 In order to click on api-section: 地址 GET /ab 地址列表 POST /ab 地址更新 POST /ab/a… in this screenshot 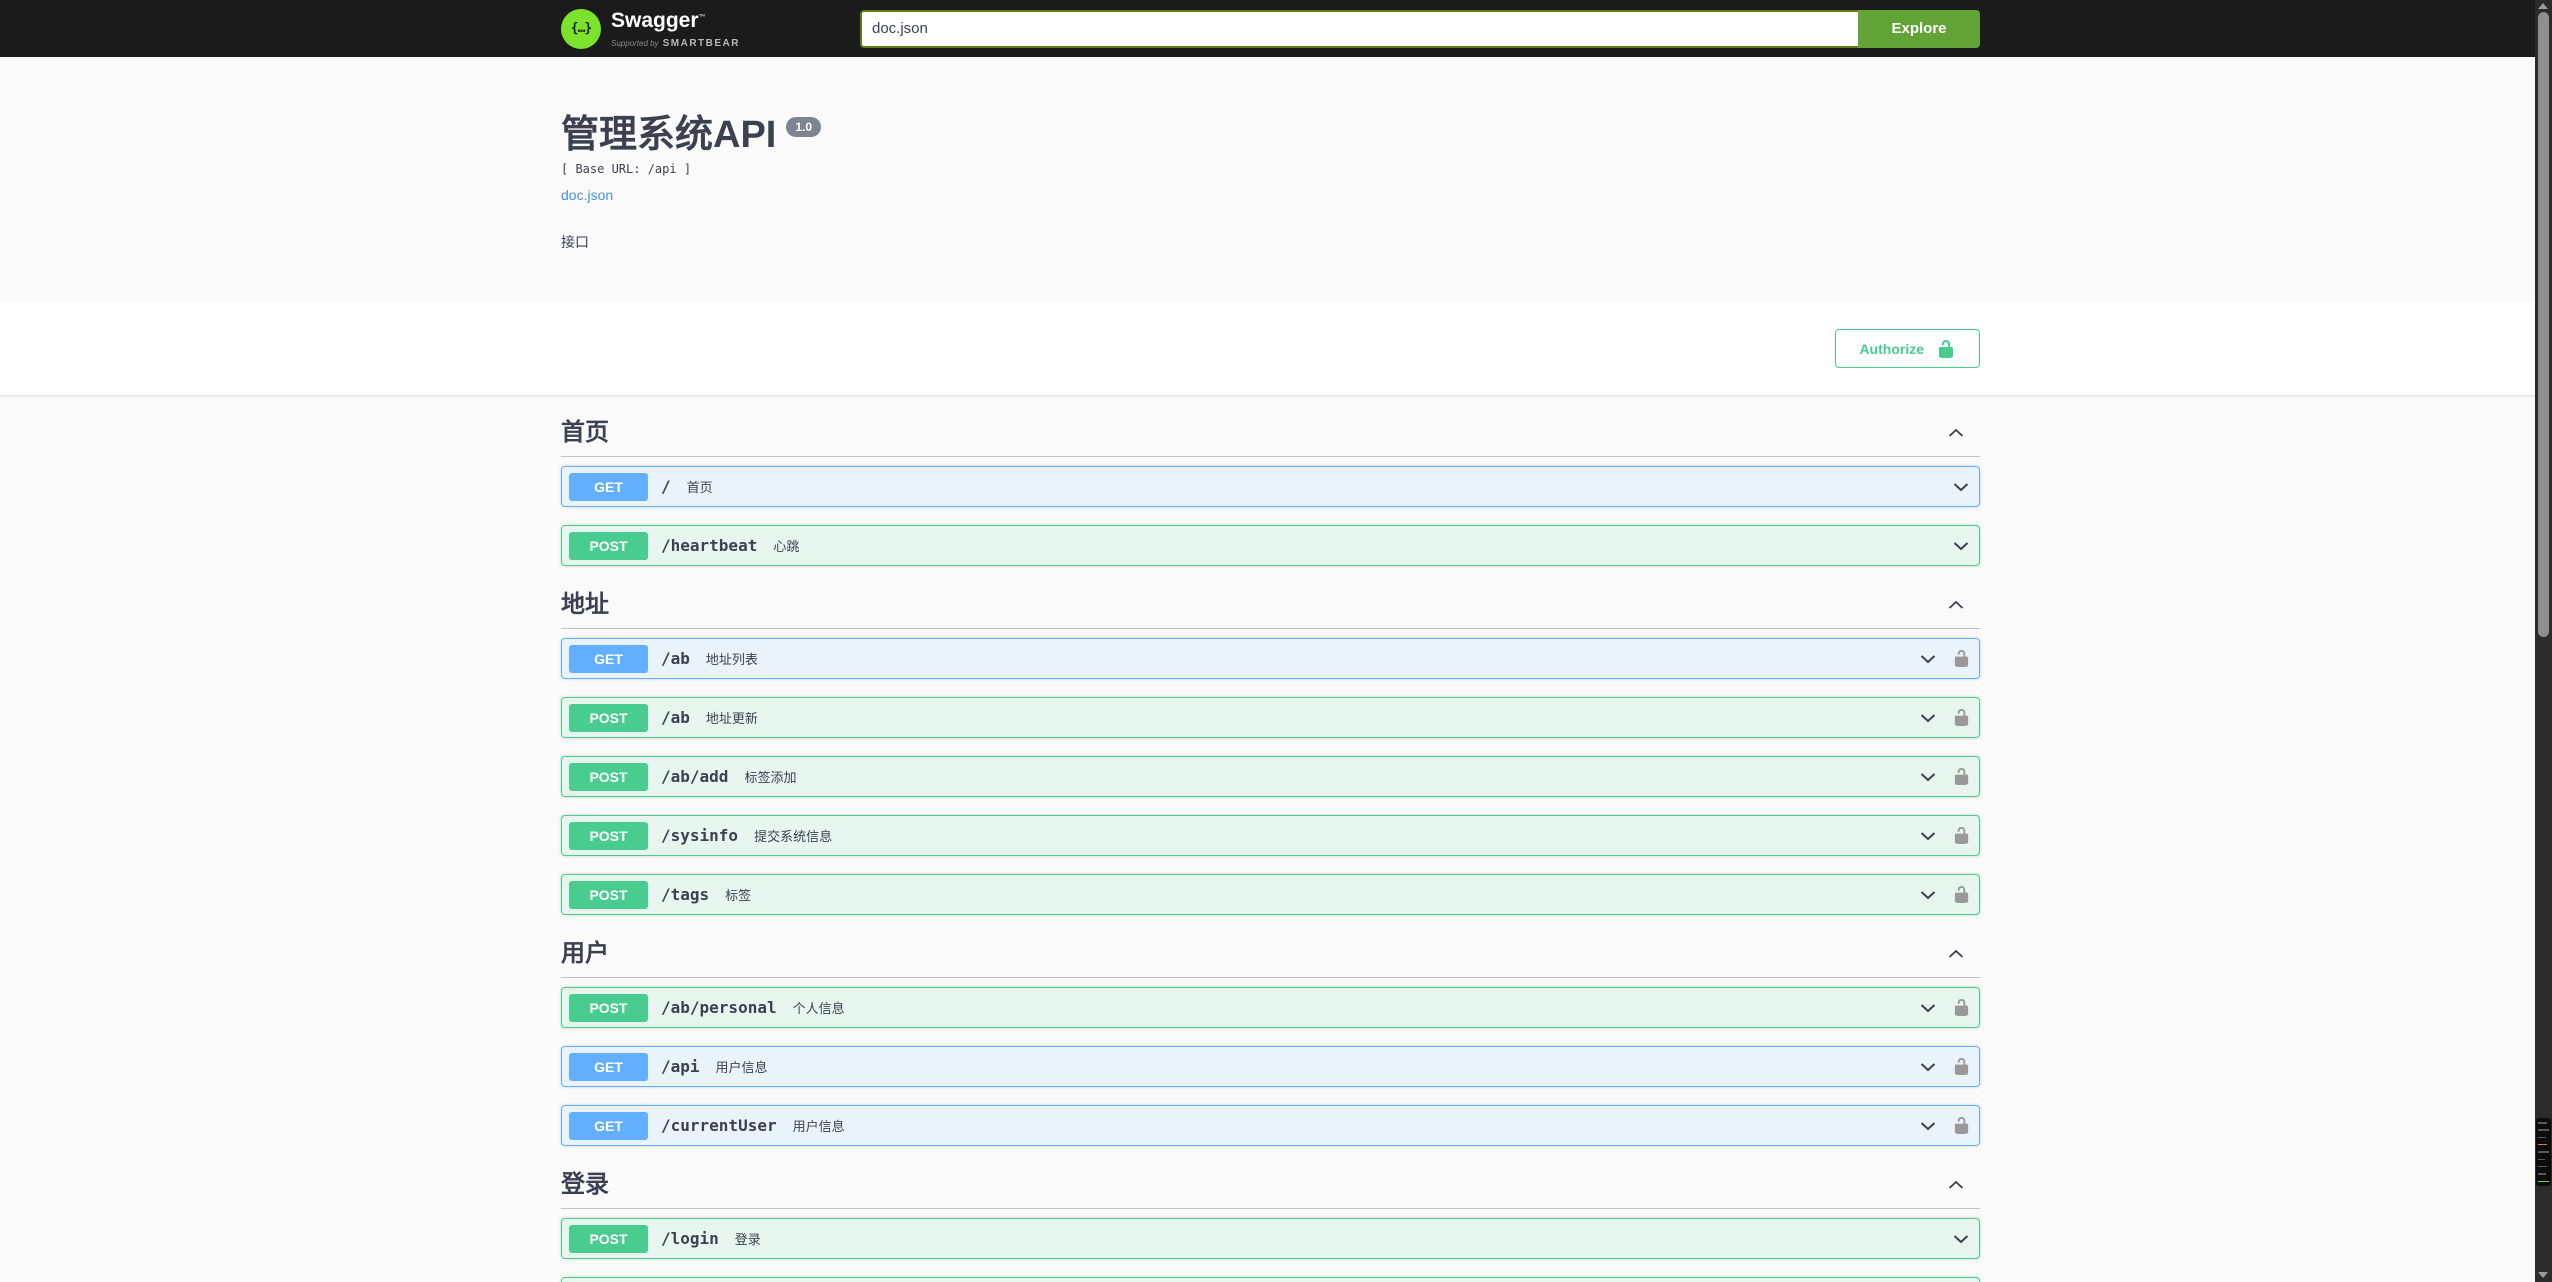, I will do `click(1270, 752)`.